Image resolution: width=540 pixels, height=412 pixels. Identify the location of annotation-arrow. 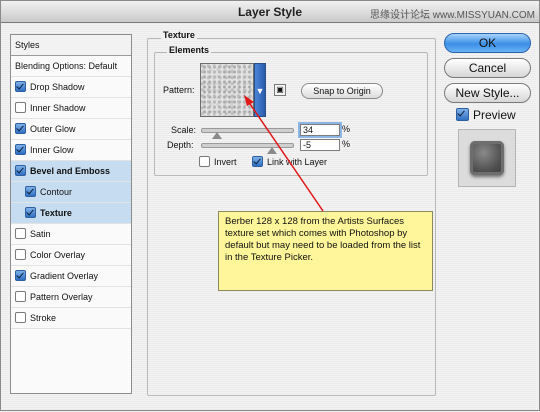
(284, 153).